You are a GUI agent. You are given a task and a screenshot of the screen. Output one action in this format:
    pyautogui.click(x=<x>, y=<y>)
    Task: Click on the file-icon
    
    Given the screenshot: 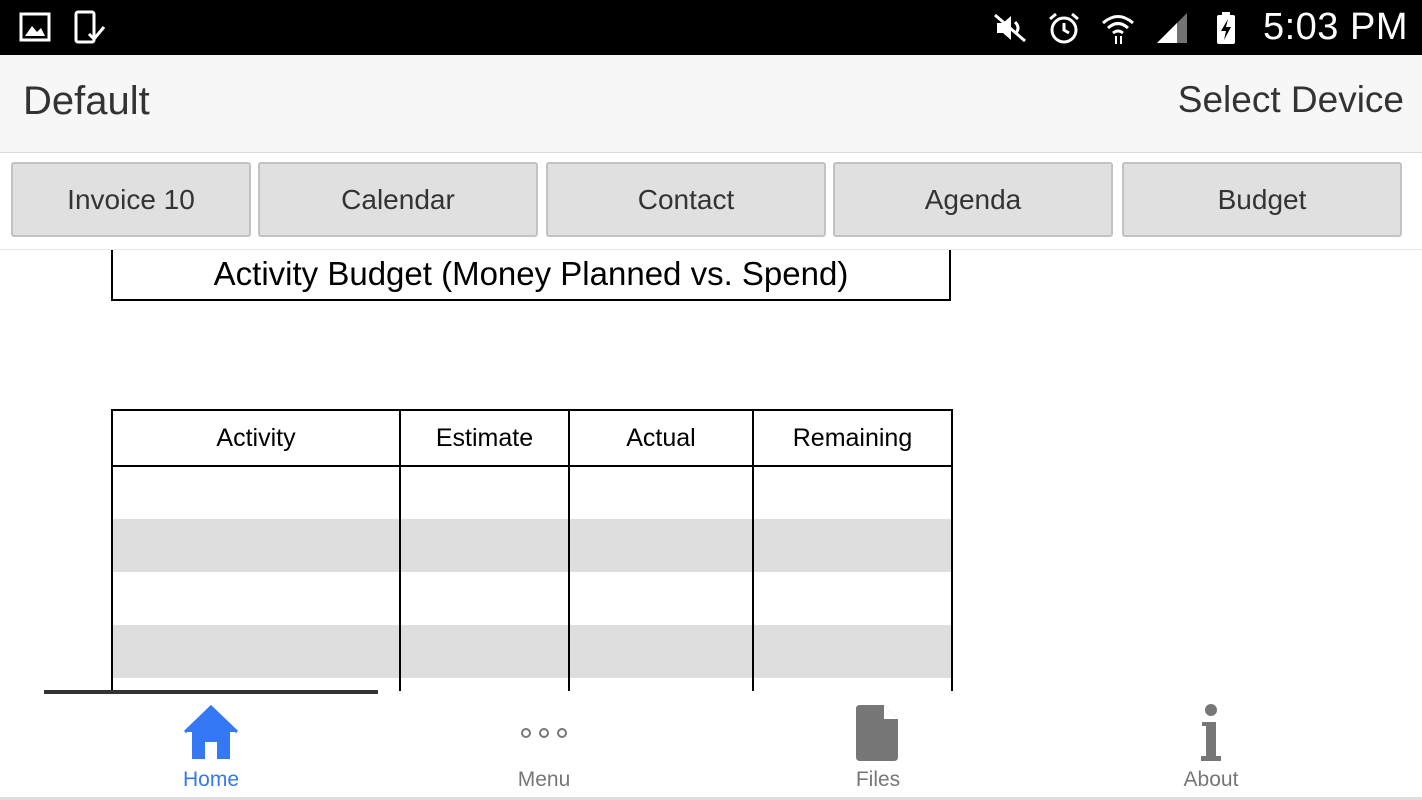 What is the action you would take?
    pyautogui.click(x=878, y=733)
    